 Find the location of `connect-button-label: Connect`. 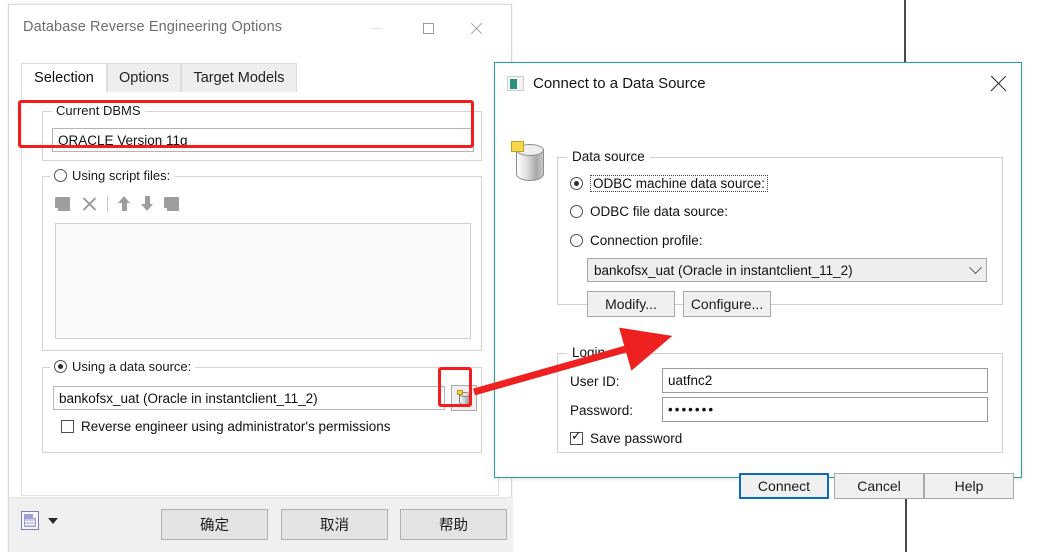

connect-button-label: Connect is located at coordinates (784, 486).